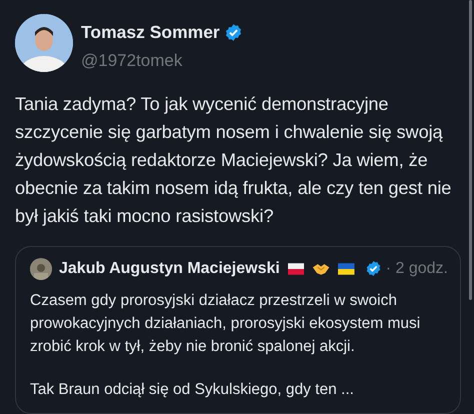  I want to click on quoted-tweet-text: Czasem gdy prorosyjski działacz przestrzeli w swoich prowokacyjnych działaniach, prorosyjski ekosystem musi zrobić krok w tył, żeby nie bronić spalonej akcji., so click(226, 323).